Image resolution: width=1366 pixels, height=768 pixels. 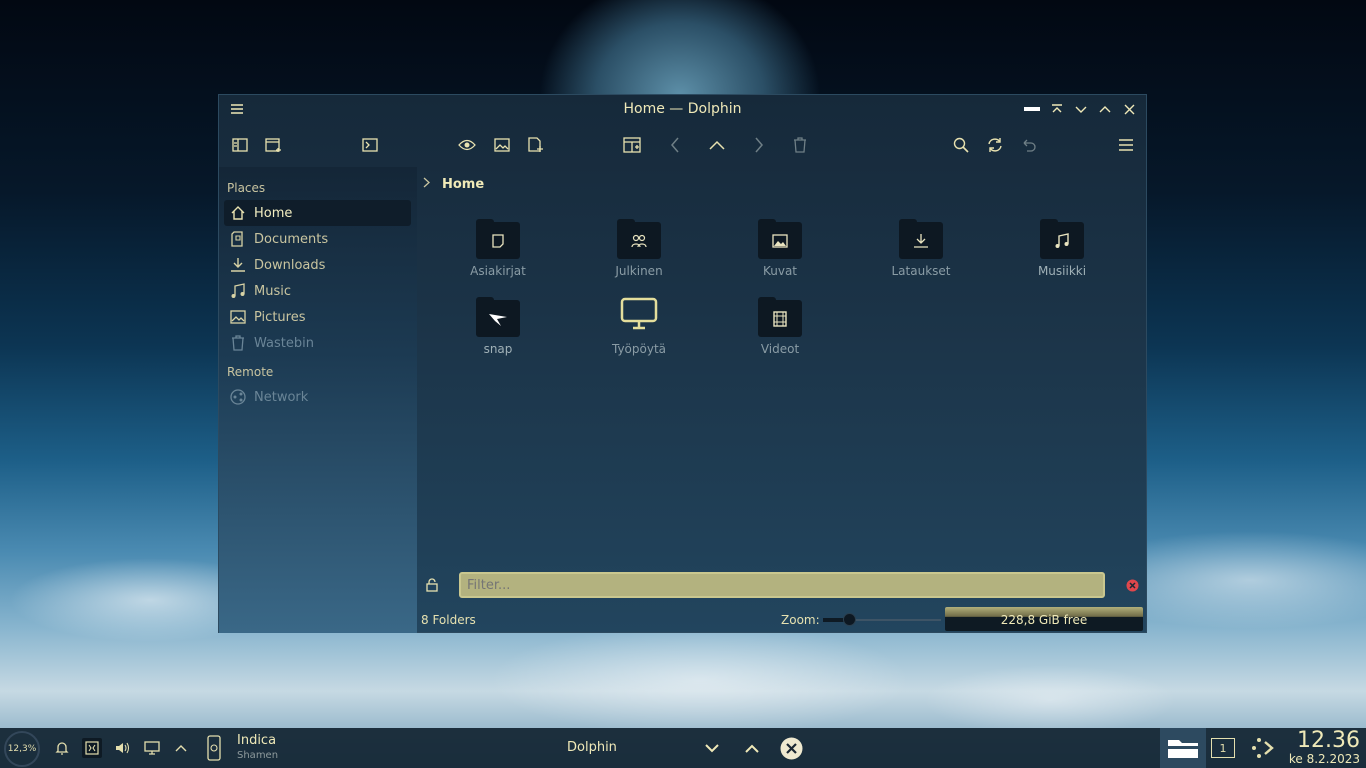 I want to click on new-file-icon, so click(x=536, y=145).